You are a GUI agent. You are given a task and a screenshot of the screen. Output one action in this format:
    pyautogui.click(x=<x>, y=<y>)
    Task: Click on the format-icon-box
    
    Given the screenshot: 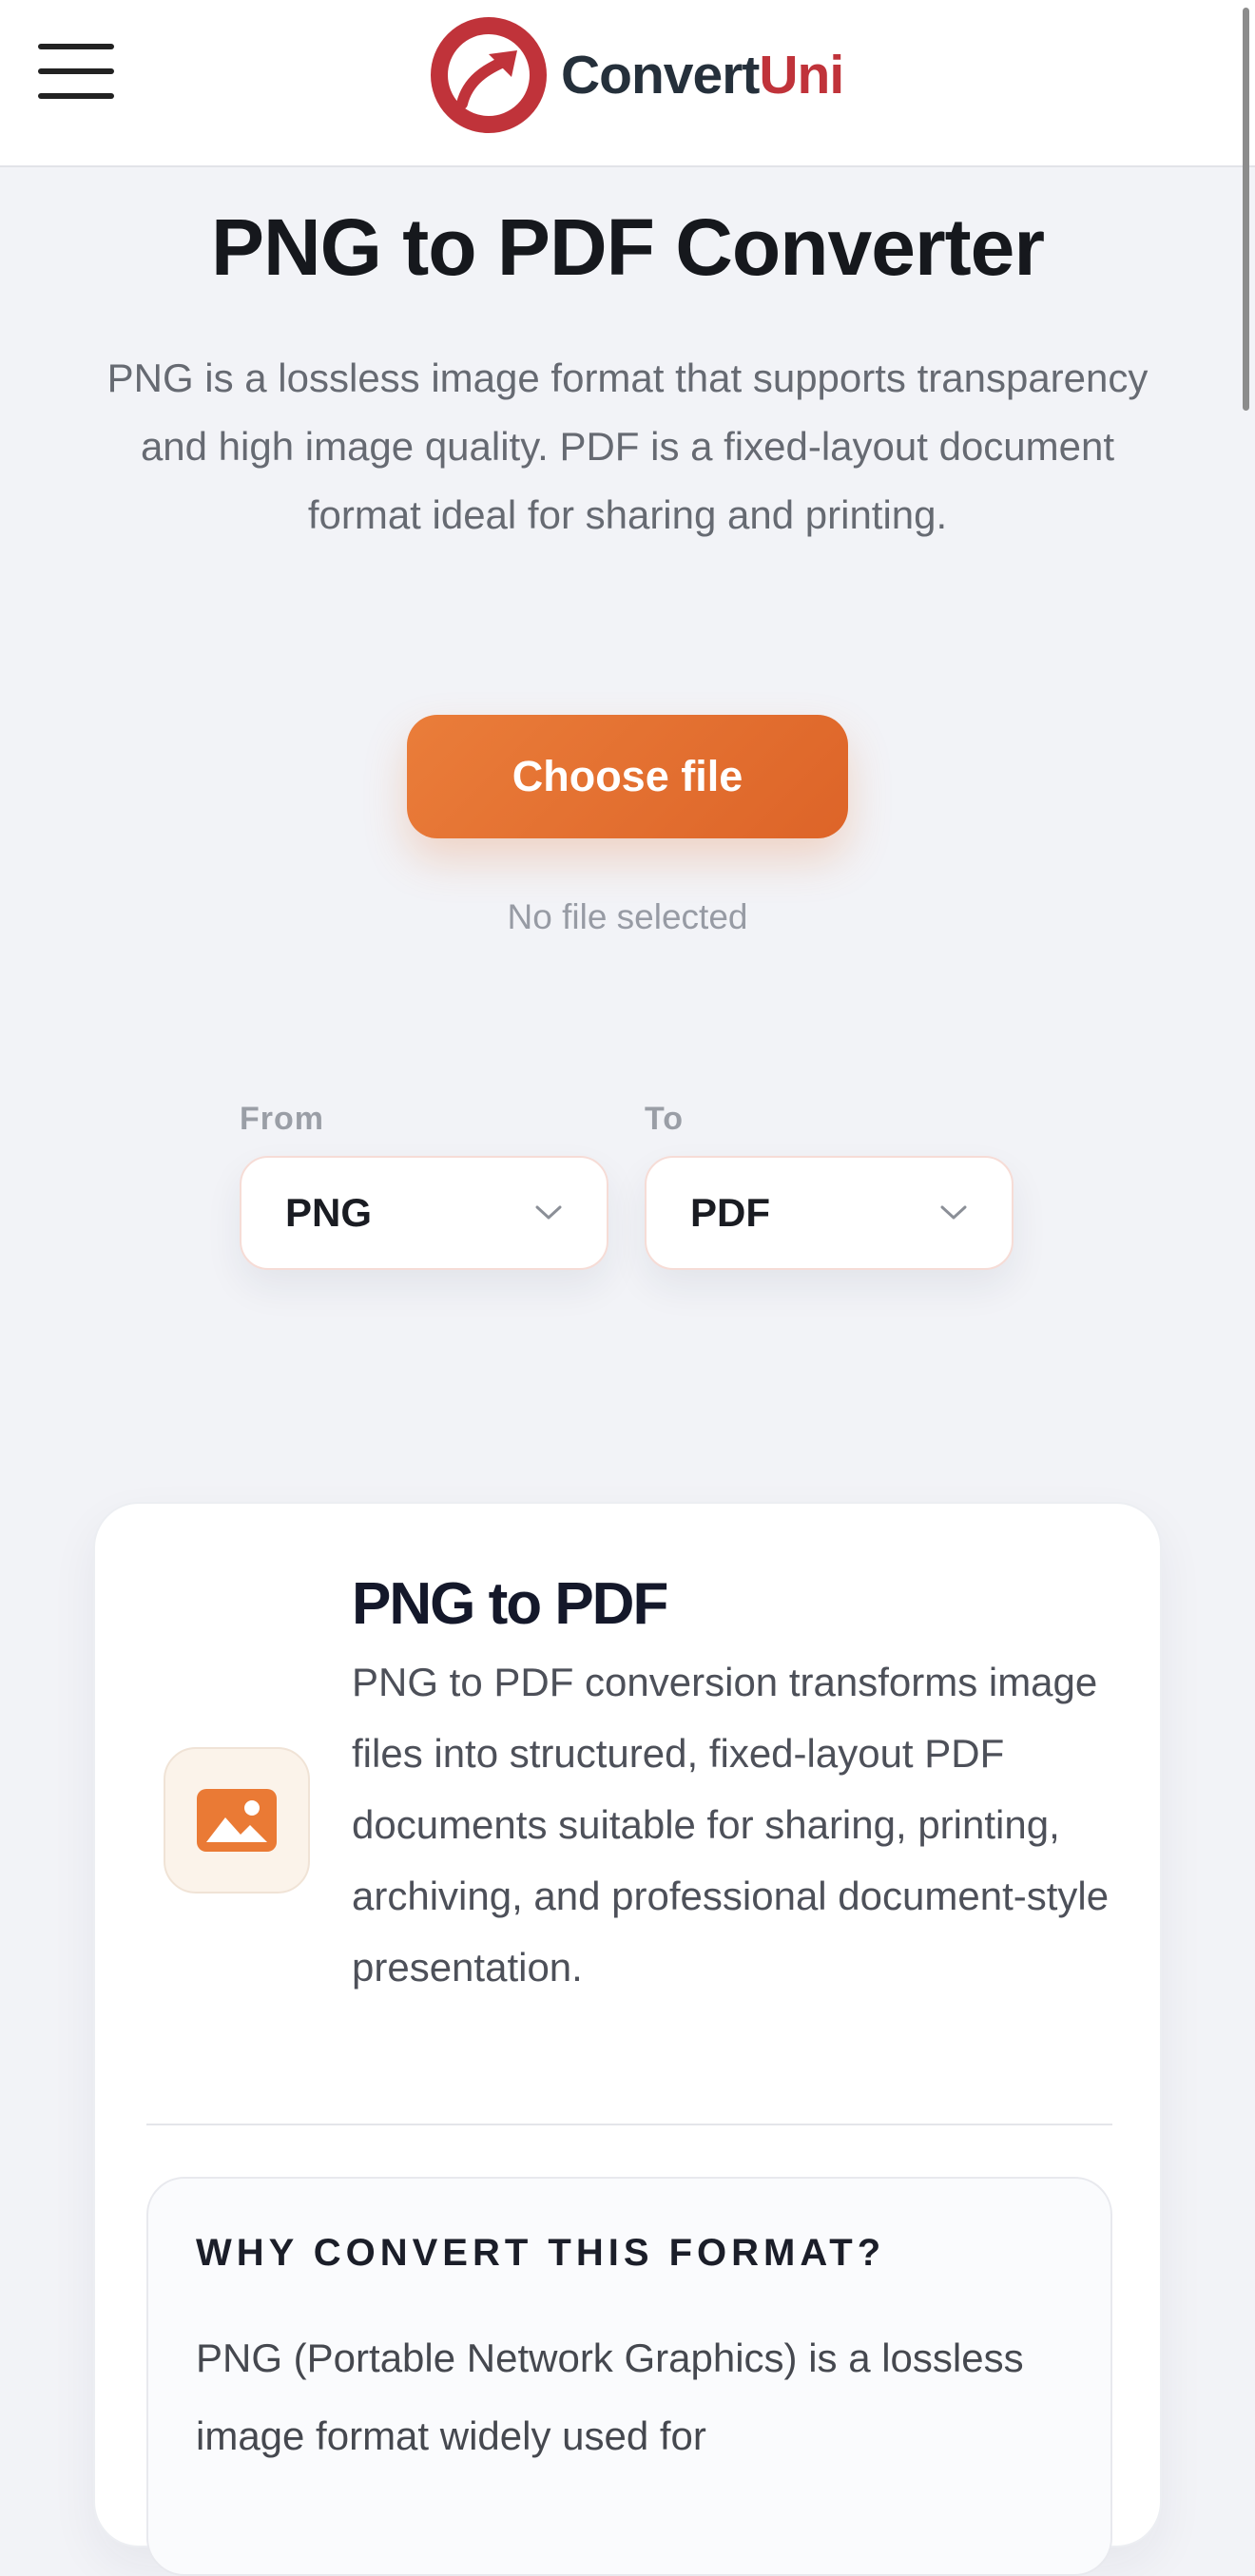 What is the action you would take?
    pyautogui.click(x=237, y=1821)
    